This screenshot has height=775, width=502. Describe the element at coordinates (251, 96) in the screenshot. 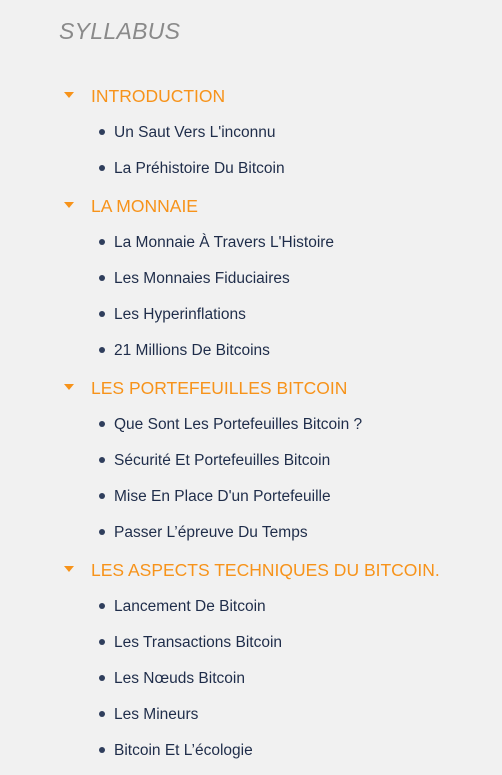

I see `section-header: INTRODUCTION` at that location.